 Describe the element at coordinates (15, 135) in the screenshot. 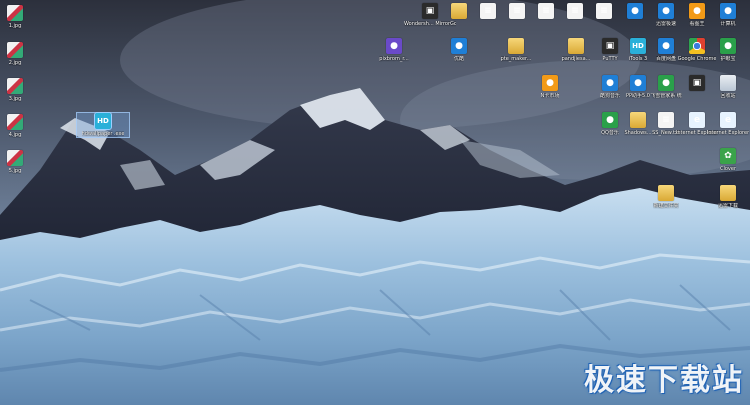

I see `desktop-icon-label: 4.jpg` at that location.